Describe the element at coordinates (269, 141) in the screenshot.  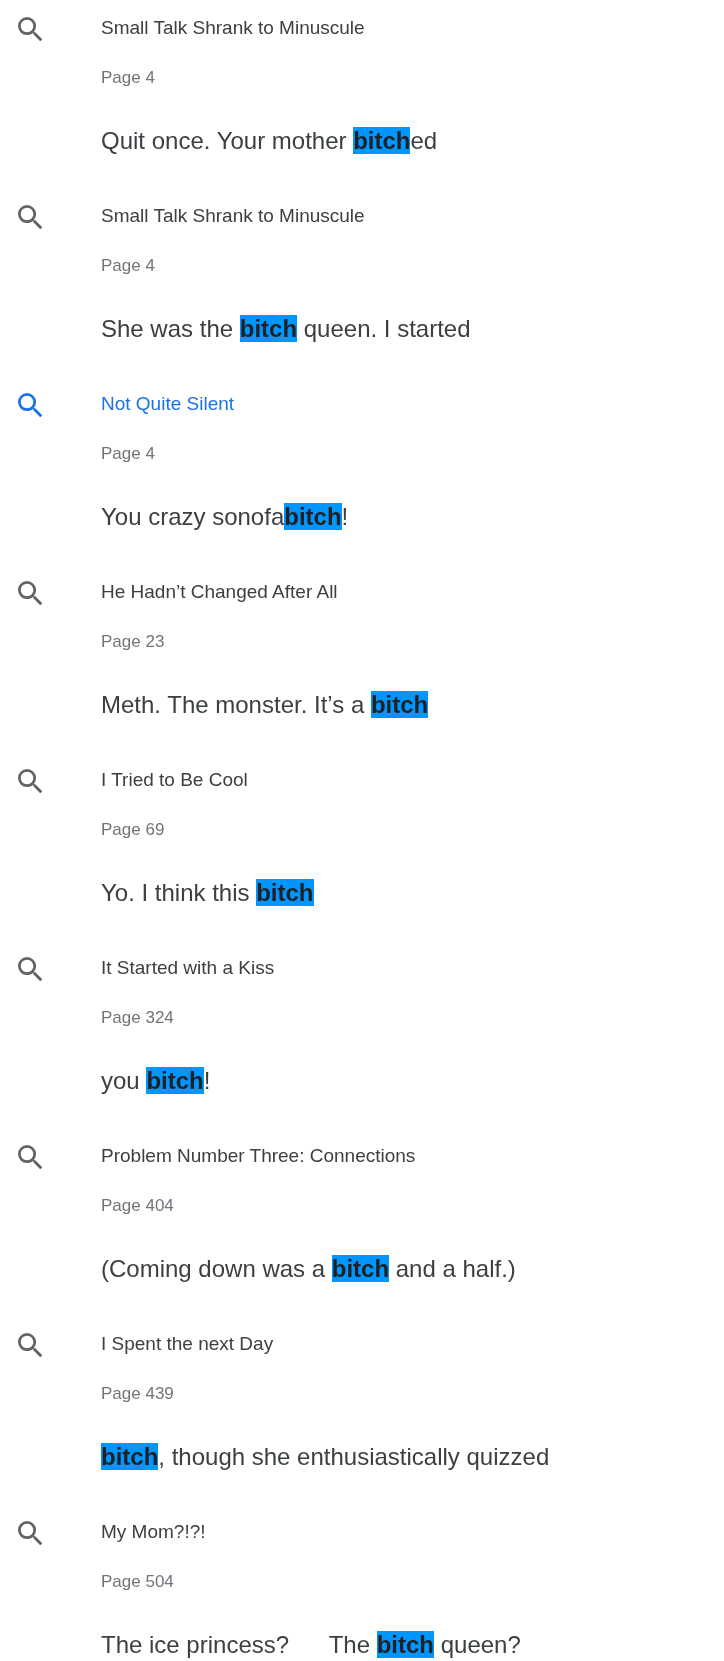
I see `result-snippet: Quit once. Your mother bitched` at that location.